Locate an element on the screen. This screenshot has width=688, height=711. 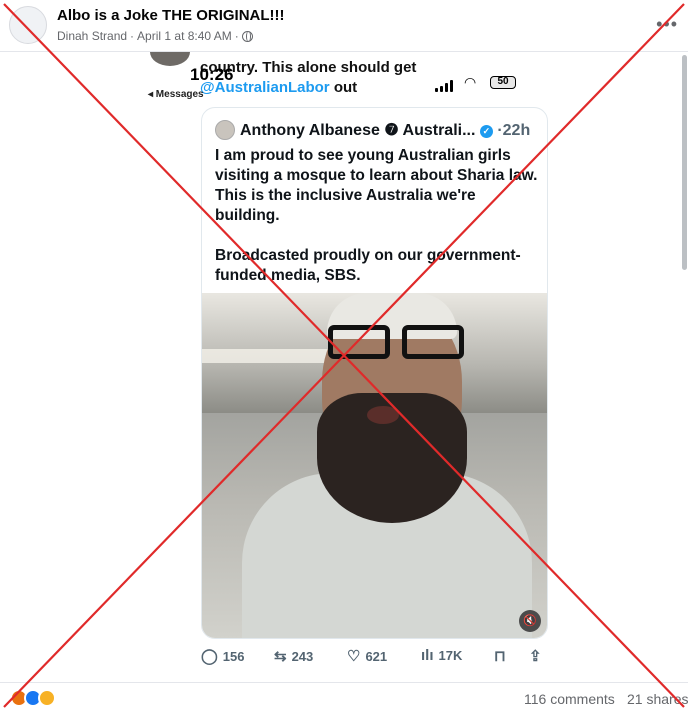
shares-count-link: 21 shares is located at coordinates (657, 699).